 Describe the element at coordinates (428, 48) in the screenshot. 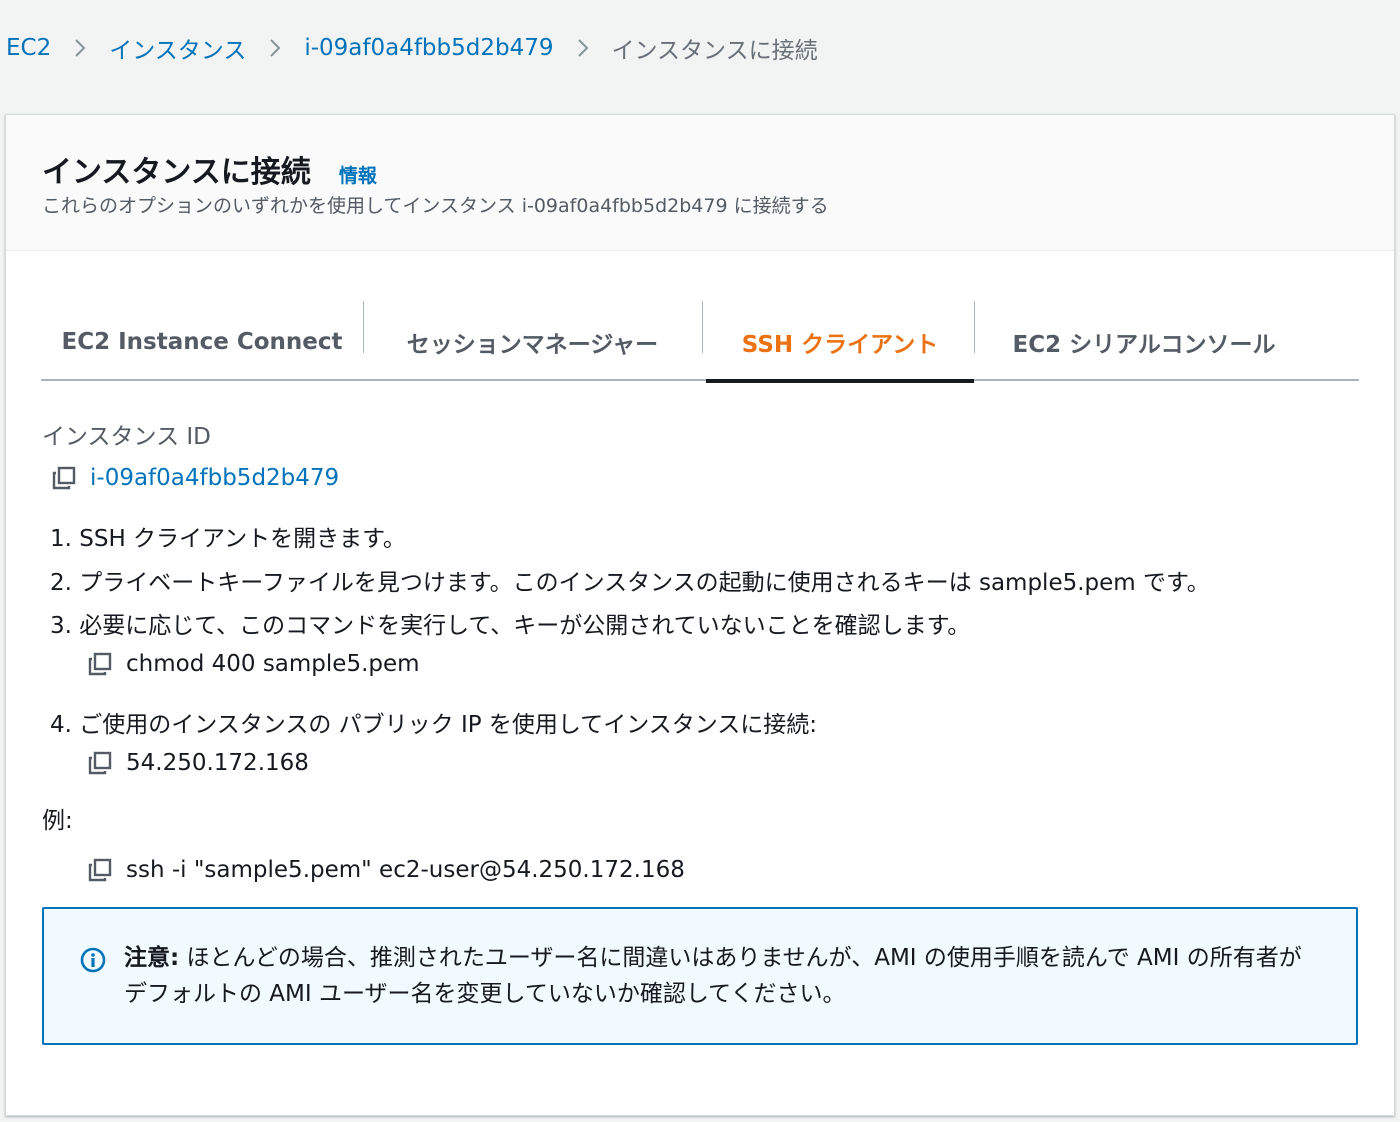

I see `breadcrumb-instance-id: i-09af0a4fbb5d2b479` at that location.